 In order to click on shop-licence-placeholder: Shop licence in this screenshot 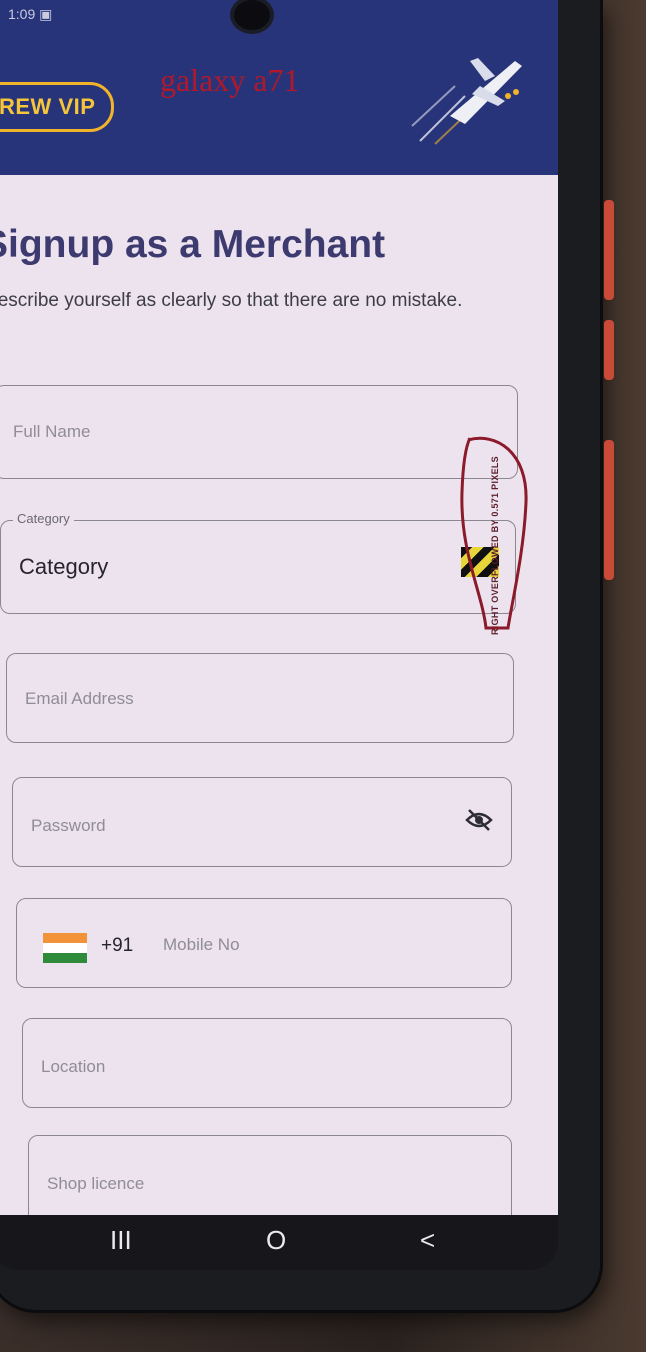, I will do `click(96, 1183)`.